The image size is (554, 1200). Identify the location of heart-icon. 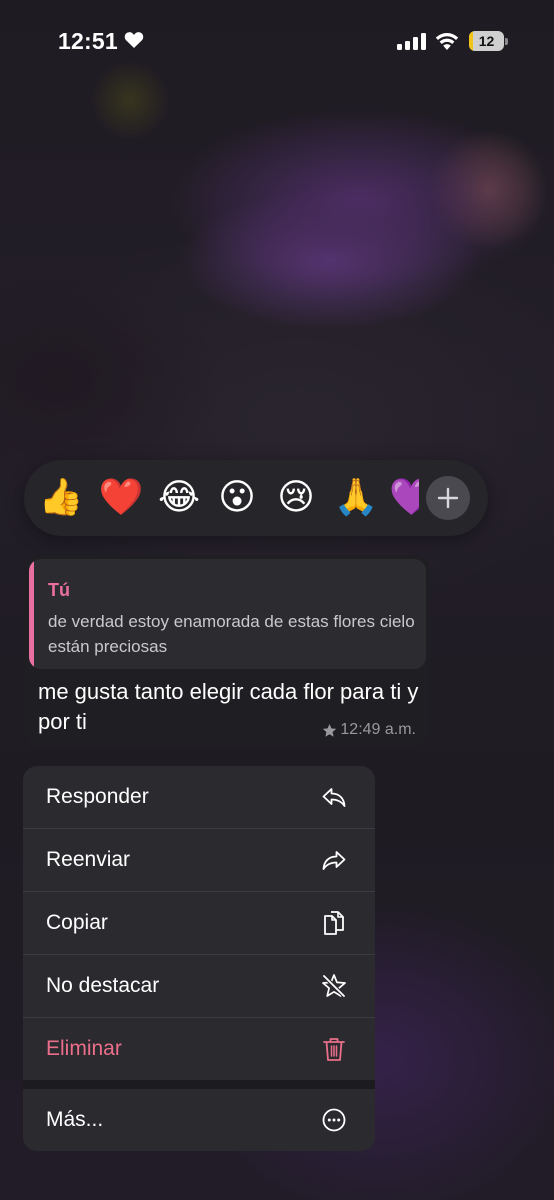
(134, 40).